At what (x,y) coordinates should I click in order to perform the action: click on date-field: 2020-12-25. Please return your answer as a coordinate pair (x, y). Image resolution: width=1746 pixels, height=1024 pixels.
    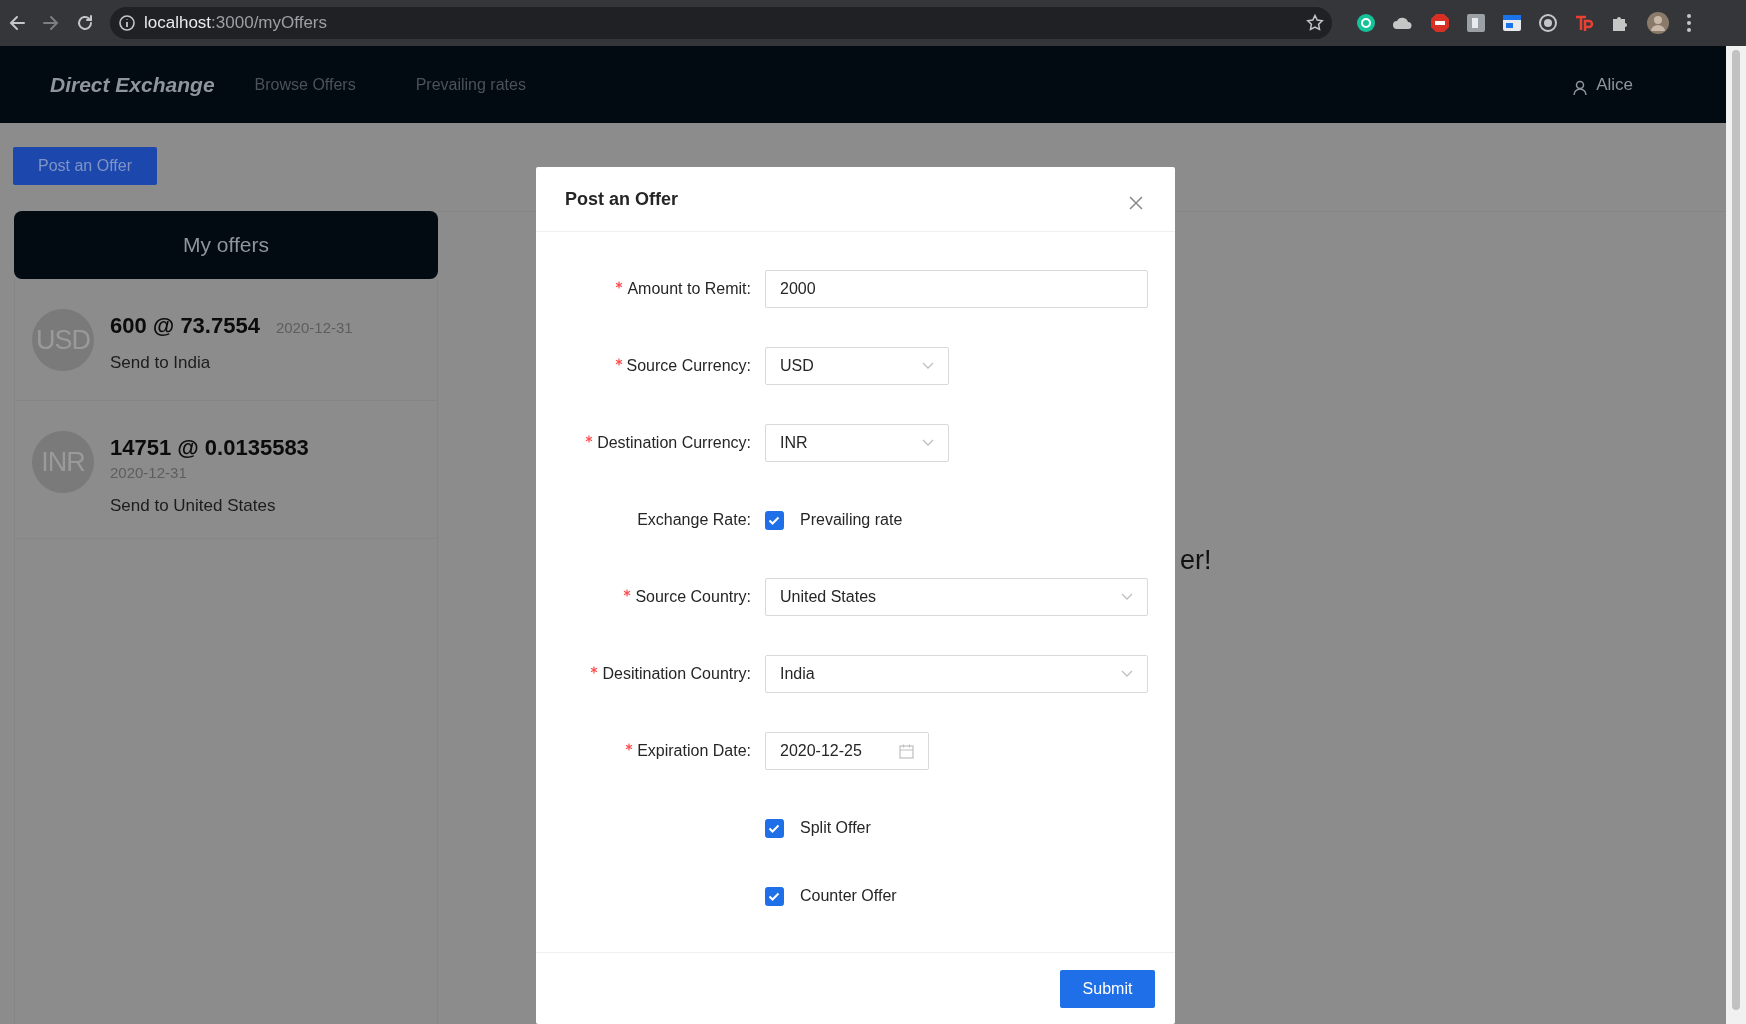
    Looking at the image, I should click on (847, 751).